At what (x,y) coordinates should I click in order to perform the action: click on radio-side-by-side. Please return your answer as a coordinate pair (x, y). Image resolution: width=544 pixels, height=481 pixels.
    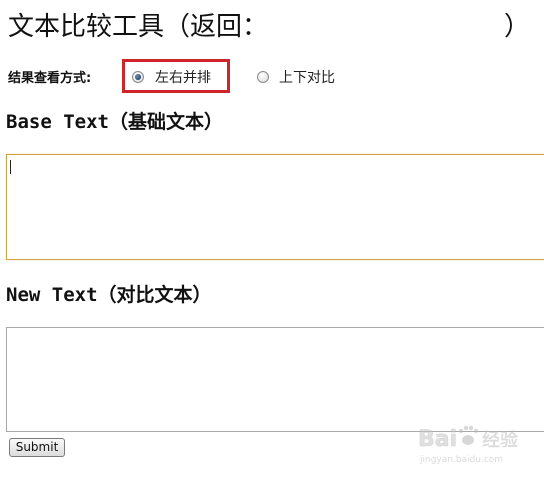
    Looking at the image, I should click on (138, 77).